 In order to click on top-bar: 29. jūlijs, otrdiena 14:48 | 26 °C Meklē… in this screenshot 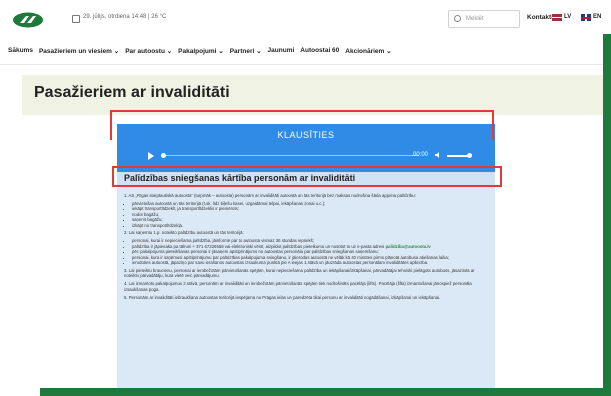, I will do `click(301, 19)`.